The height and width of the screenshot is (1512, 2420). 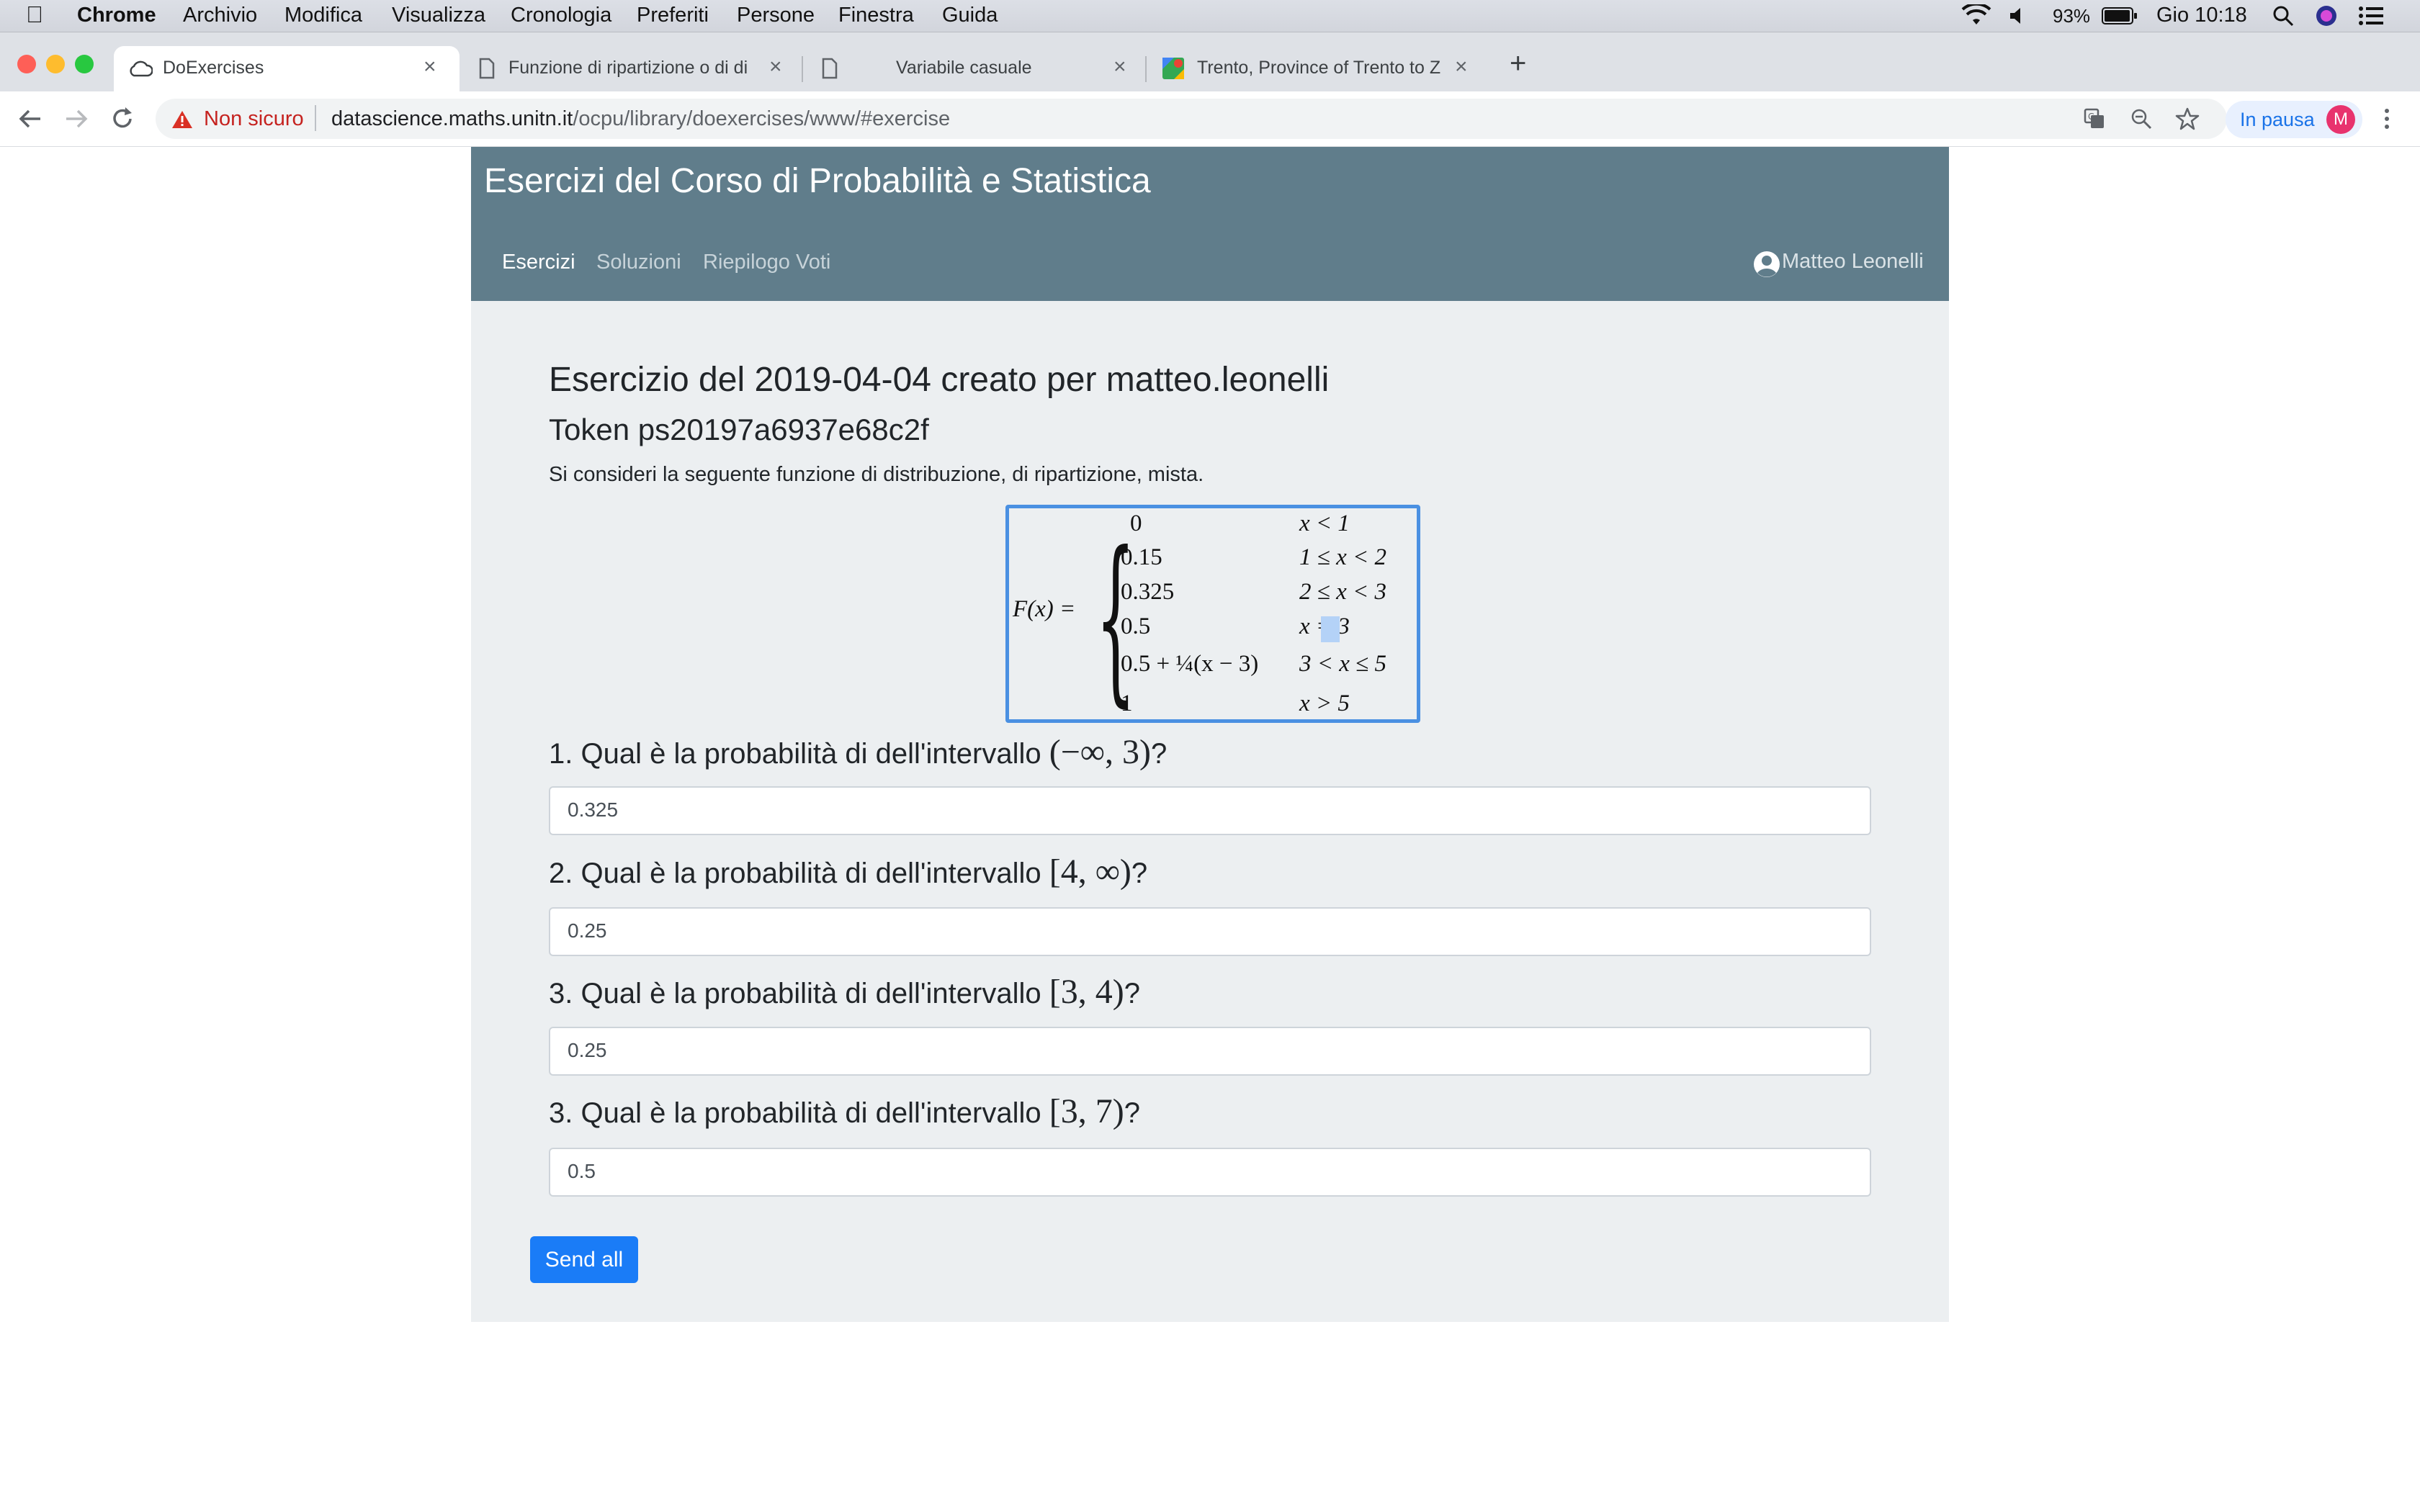 I want to click on new-tab-icon: +, so click(x=1518, y=64).